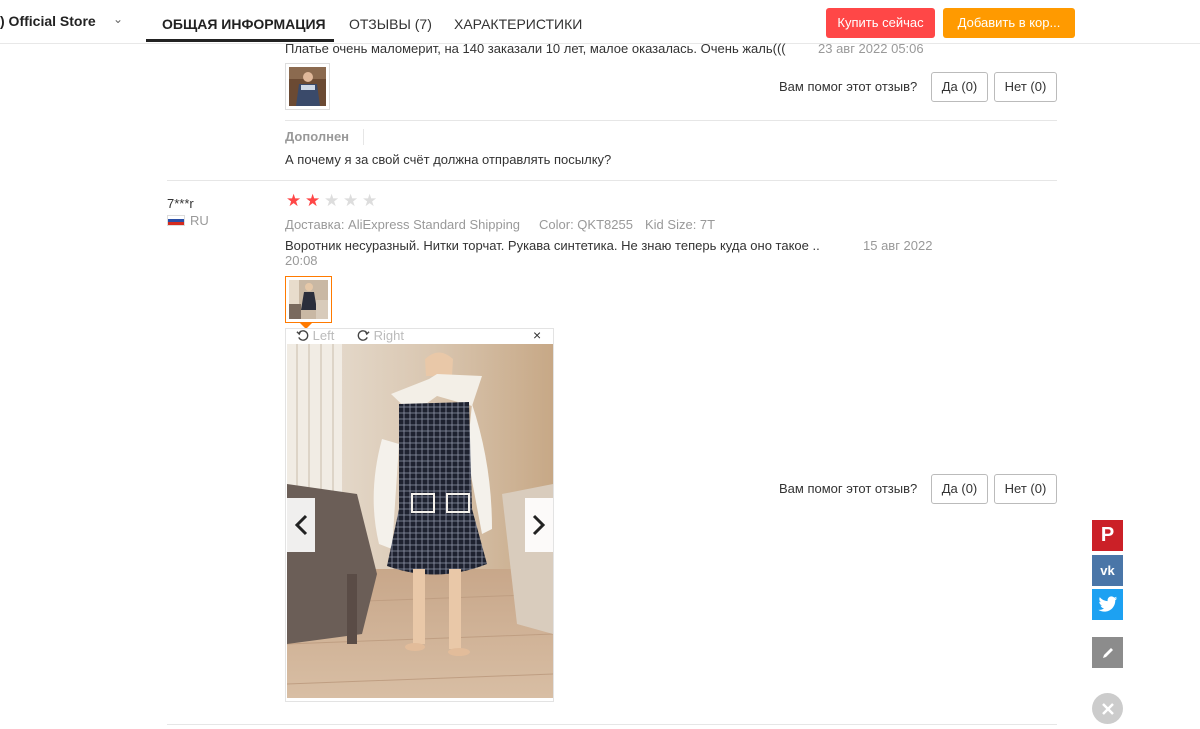 This screenshot has width=1200, height=729. Describe the element at coordinates (302, 335) in the screenshot. I see `rotate-left-icon` at that location.